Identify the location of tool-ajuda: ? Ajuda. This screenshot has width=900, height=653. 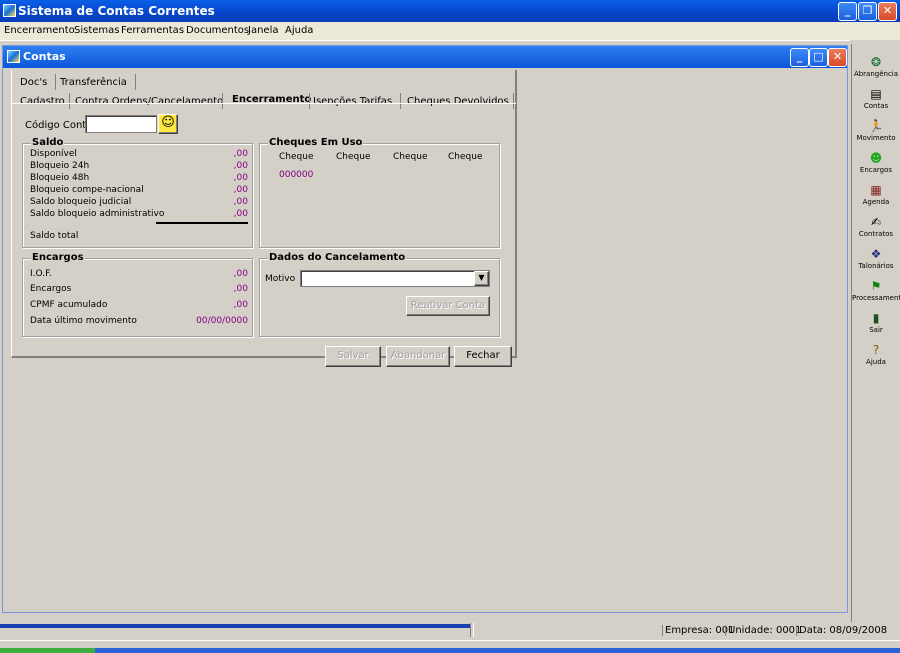
(876, 355).